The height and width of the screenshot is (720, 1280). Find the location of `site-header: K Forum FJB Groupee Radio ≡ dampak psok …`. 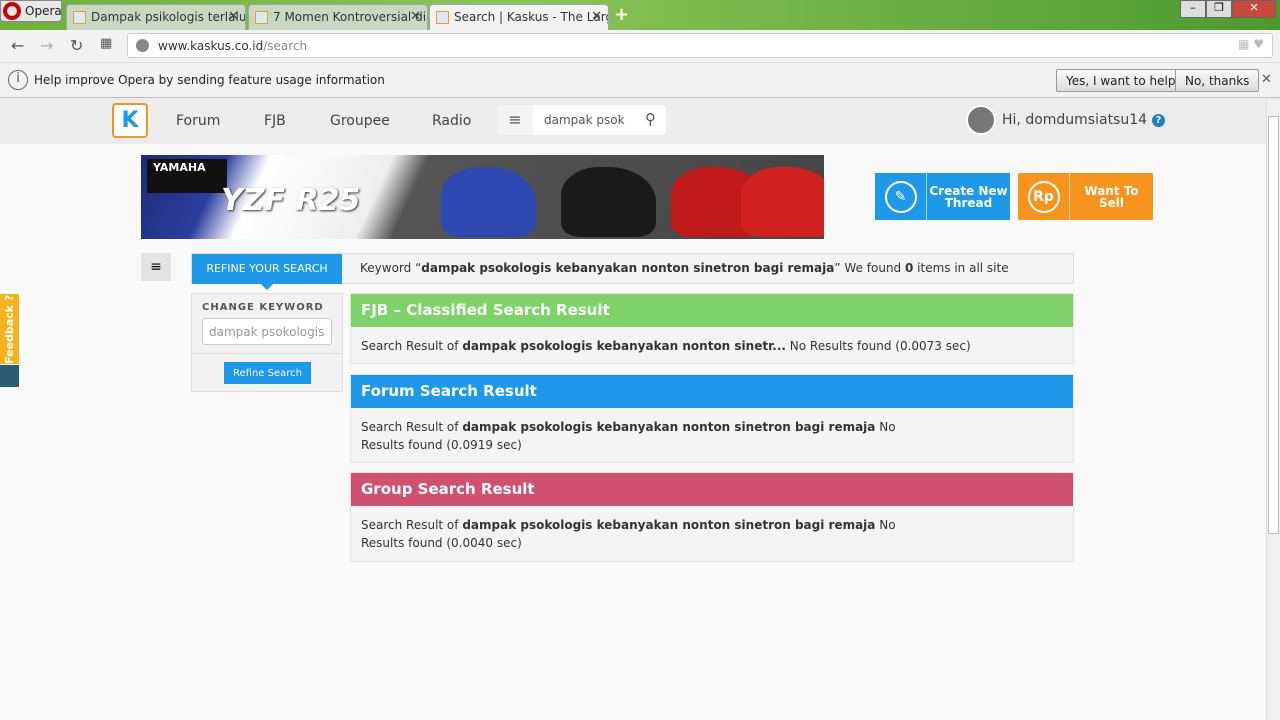

site-header: K Forum FJB Groupee Radio ≡ dampak psok … is located at coordinates (640, 121).